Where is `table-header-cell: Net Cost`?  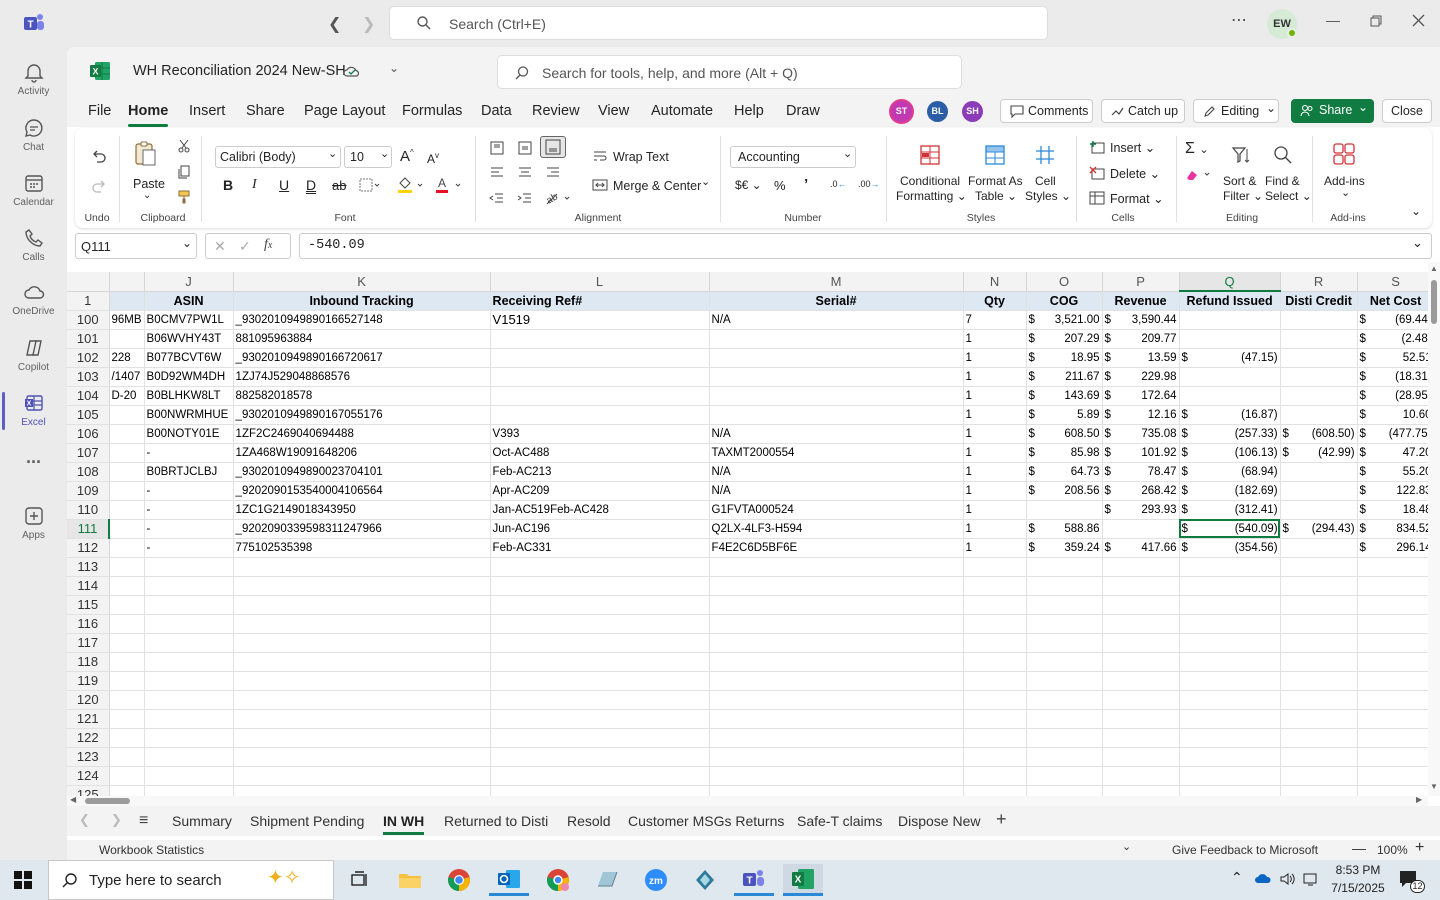
table-header-cell: Net Cost is located at coordinates (1396, 301).